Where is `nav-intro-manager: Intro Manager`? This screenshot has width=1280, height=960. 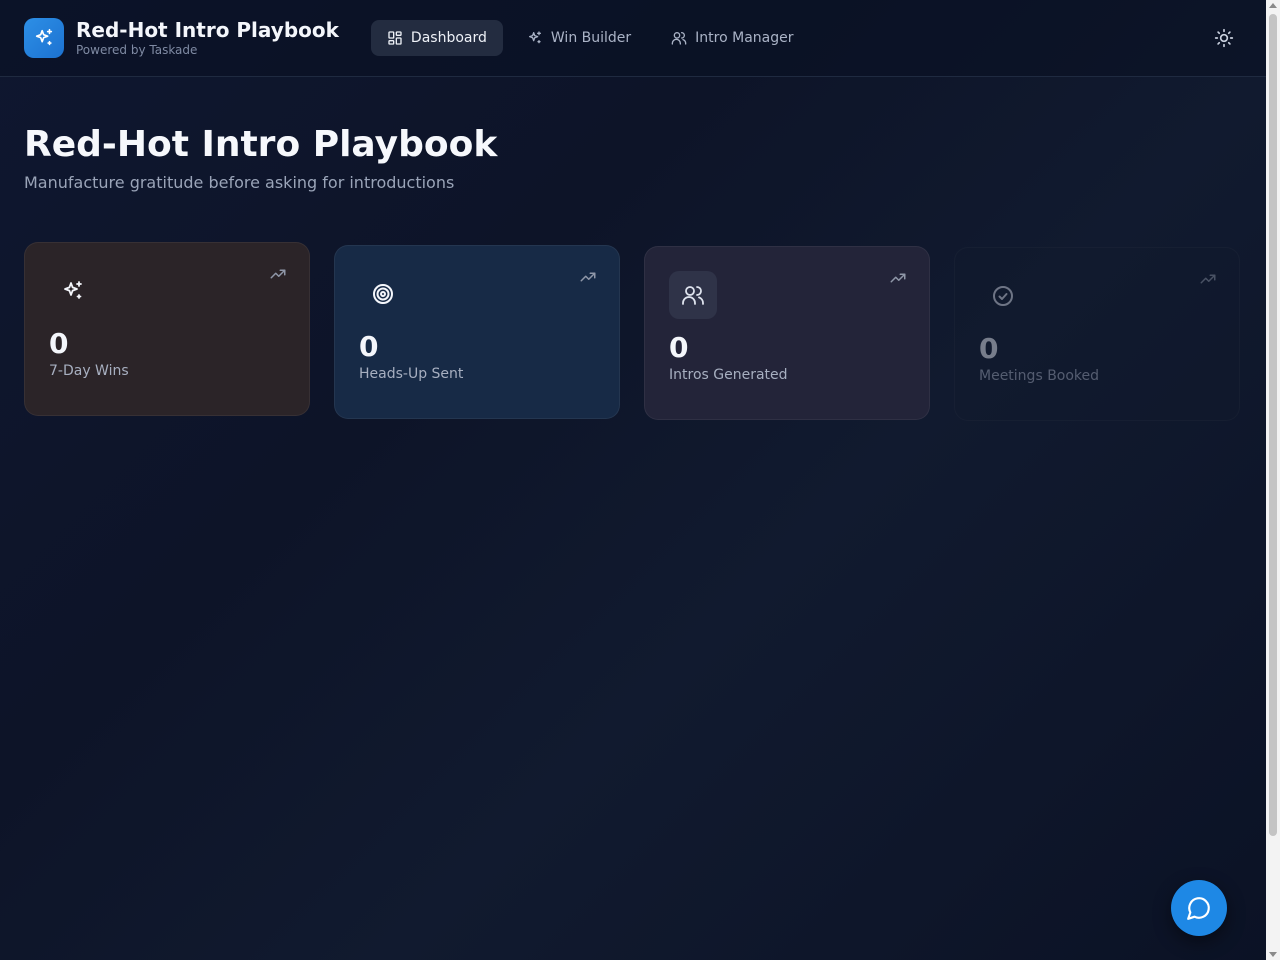 nav-intro-manager: Intro Manager is located at coordinates (732, 38).